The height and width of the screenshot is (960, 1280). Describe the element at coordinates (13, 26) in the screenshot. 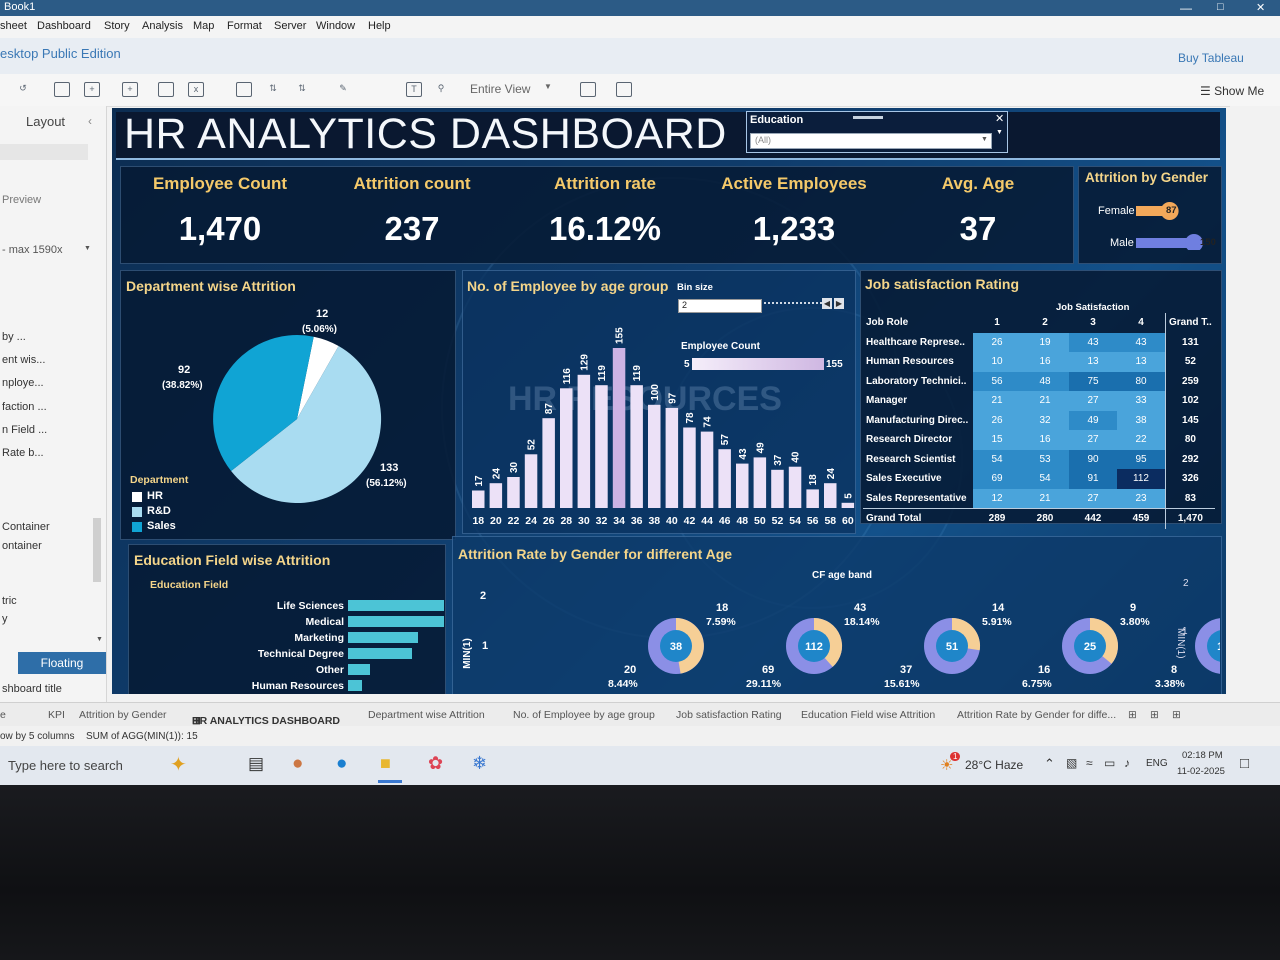

I see `menu-sheet: sheet` at that location.